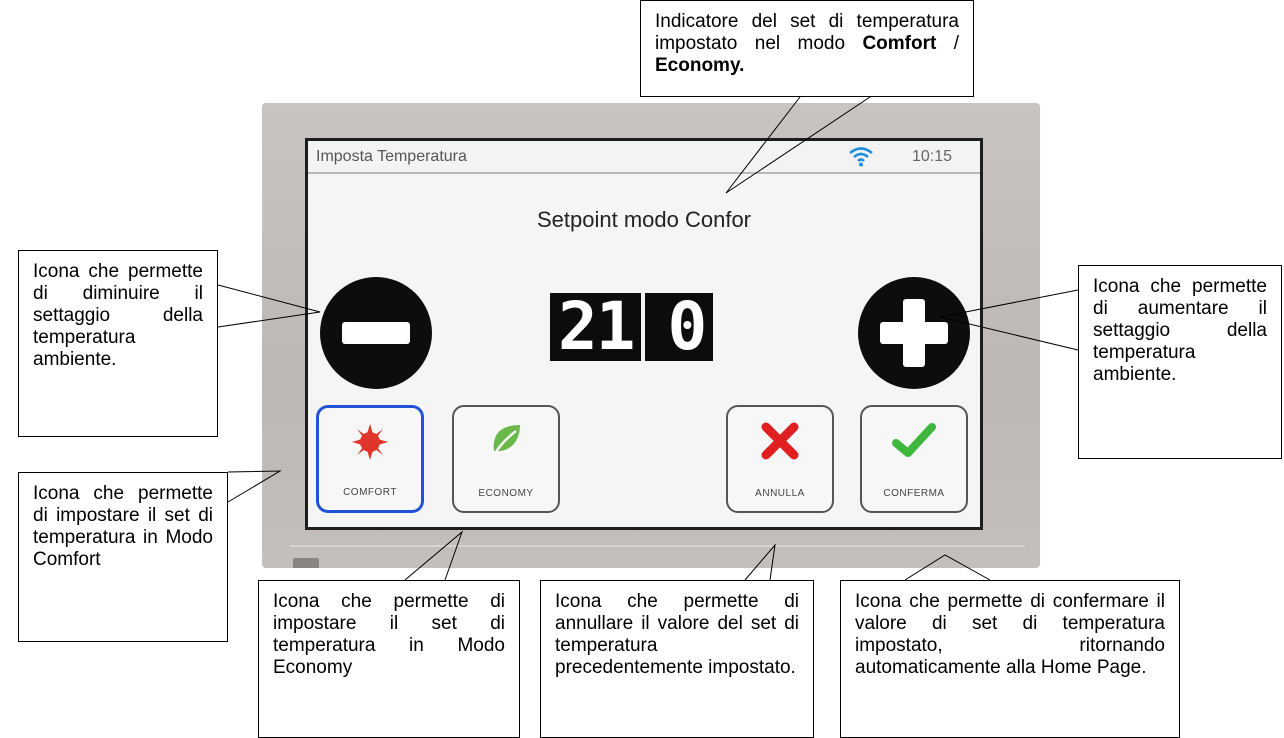  Describe the element at coordinates (644, 219) in the screenshot. I see `setpoint-mode-label: Setpoint modo Confor` at that location.